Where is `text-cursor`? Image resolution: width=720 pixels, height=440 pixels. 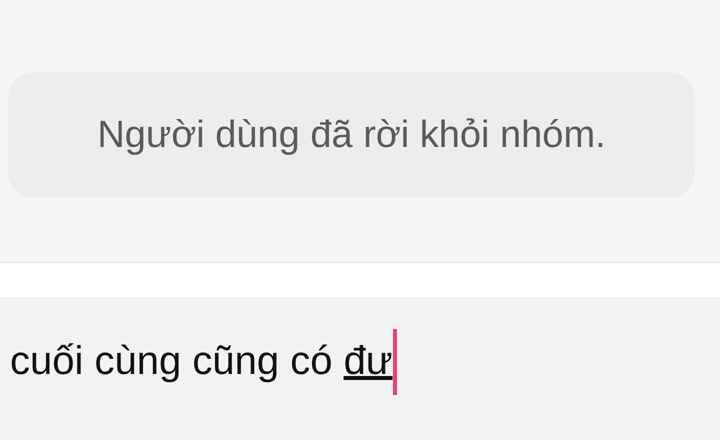 text-cursor is located at coordinates (394, 362).